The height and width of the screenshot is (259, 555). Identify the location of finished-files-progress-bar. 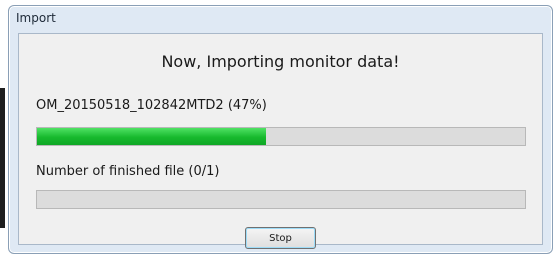
(281, 199).